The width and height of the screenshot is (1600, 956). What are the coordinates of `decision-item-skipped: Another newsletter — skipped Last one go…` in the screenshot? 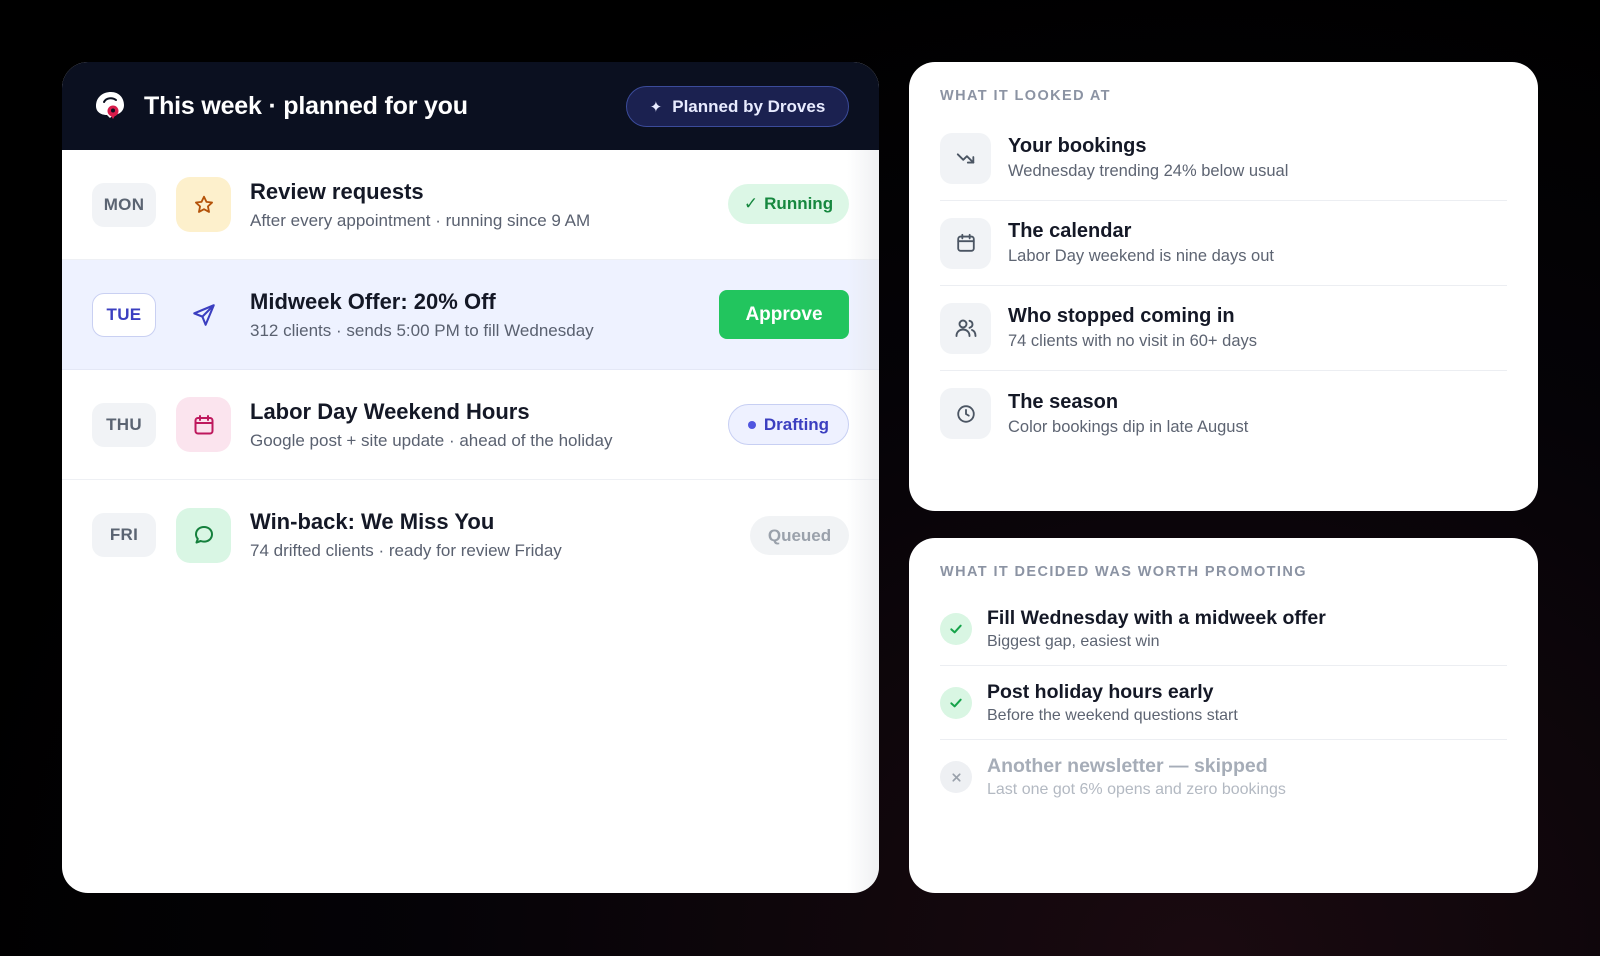 It's located at (1223, 777).